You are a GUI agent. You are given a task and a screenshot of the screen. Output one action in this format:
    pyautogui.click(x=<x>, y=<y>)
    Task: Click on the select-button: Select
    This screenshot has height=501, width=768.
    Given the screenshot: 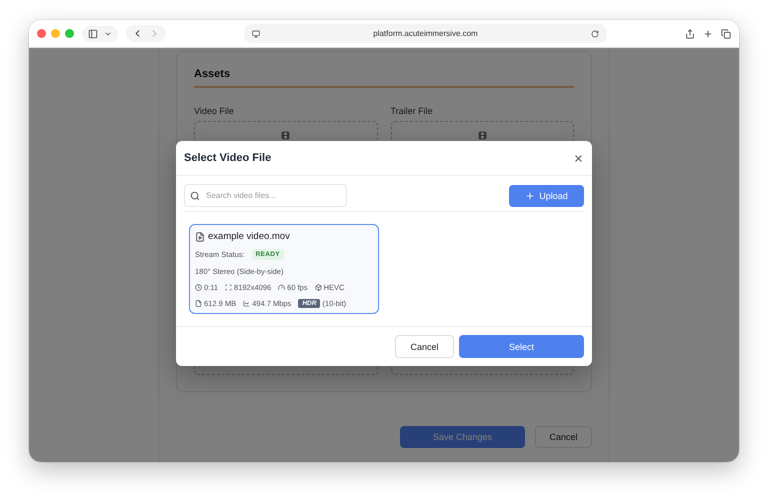 What is the action you would take?
    pyautogui.click(x=521, y=346)
    